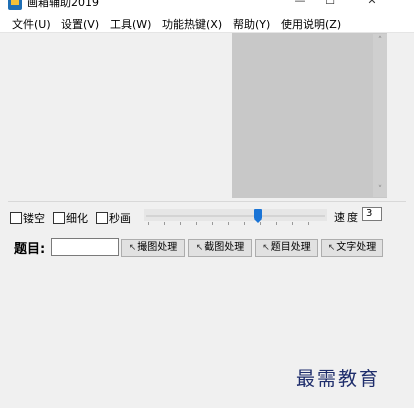 This screenshot has width=414, height=408. Describe the element at coordinates (120, 218) in the screenshot. I see `checkbox-instant-label: 秒画` at that location.